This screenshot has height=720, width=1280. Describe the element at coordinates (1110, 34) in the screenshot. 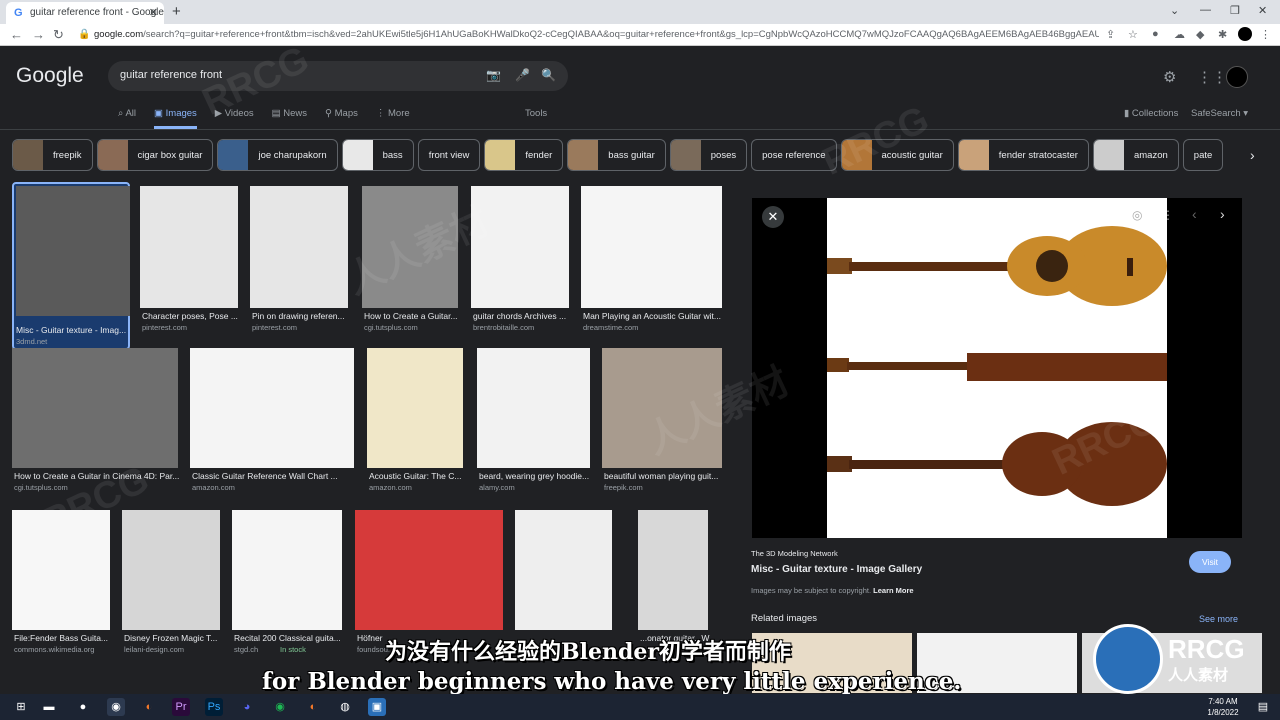

I see `share-icon: ⇪` at that location.